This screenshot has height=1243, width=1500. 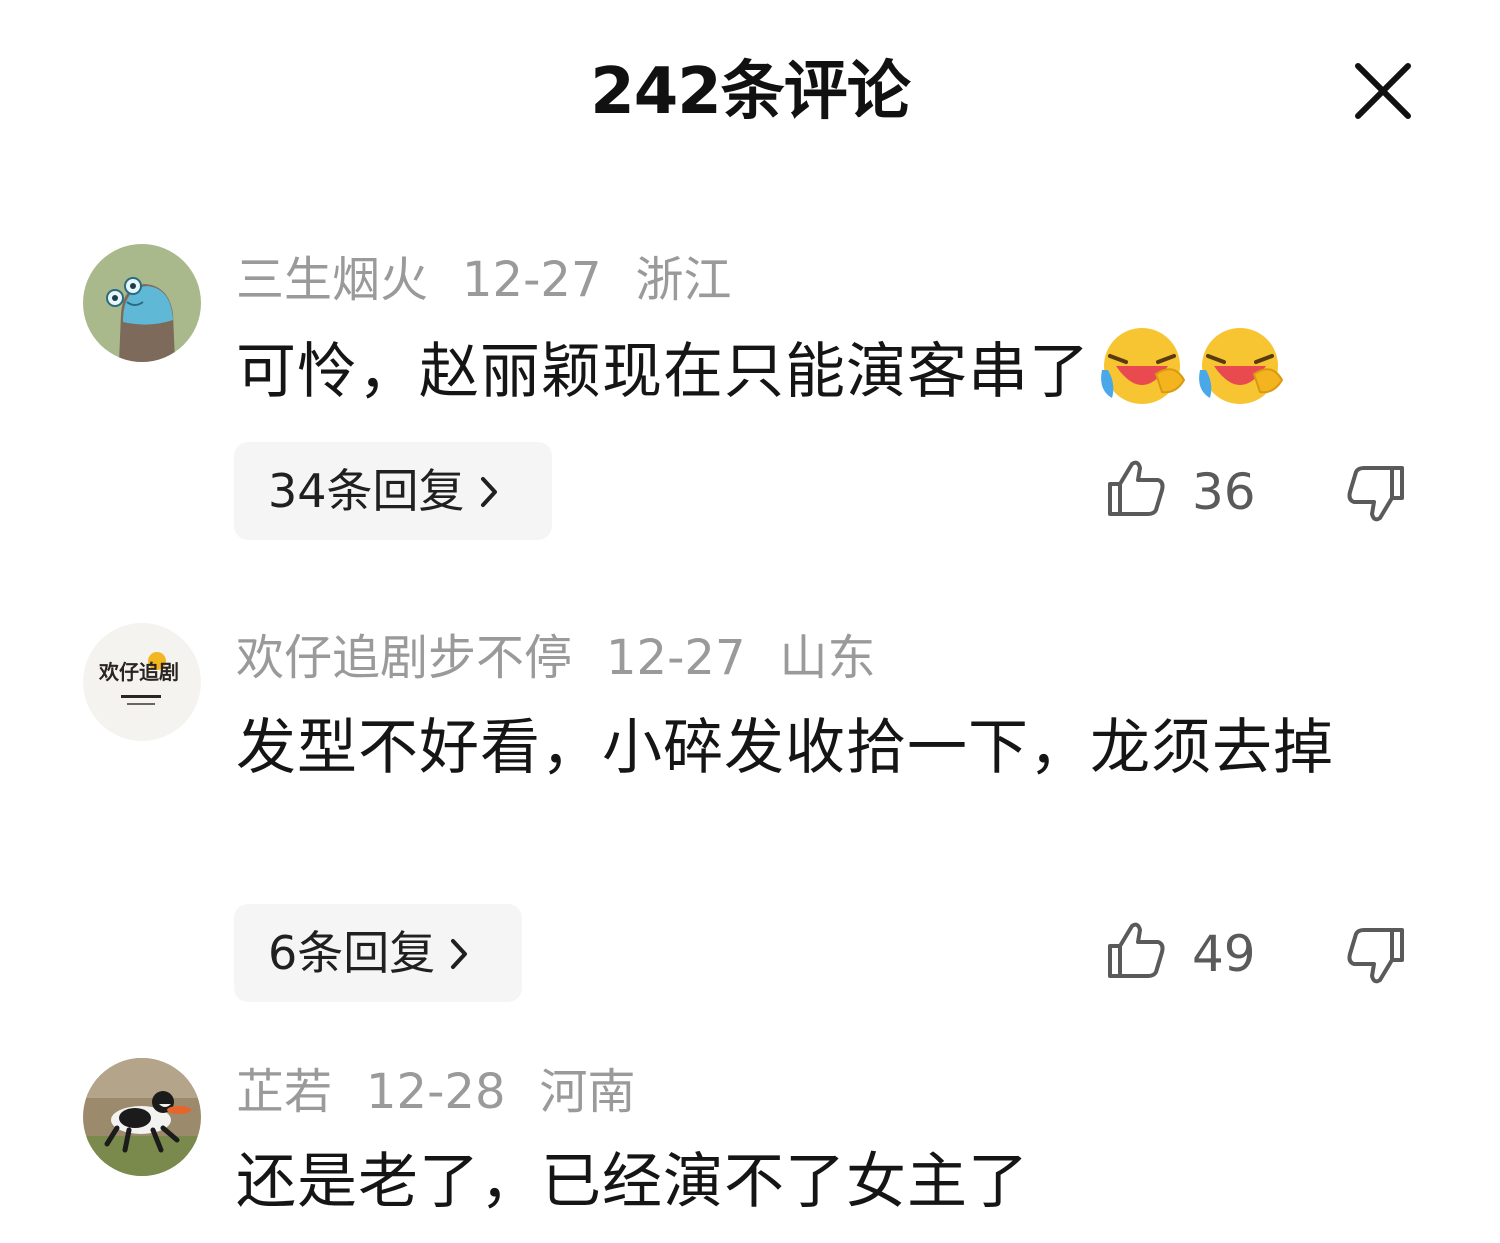 I want to click on view-replies-button: 6条回复, so click(x=378, y=953).